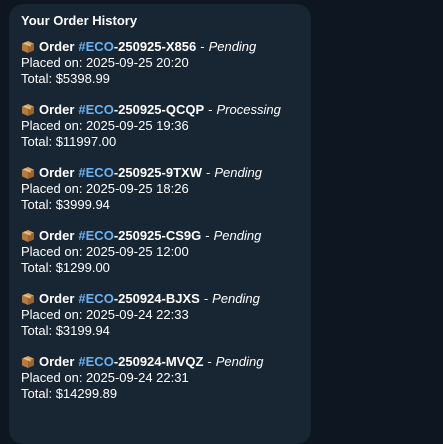 This screenshot has width=443, height=444. Describe the element at coordinates (158, 361) in the screenshot. I see `order-code: -250924-MVQZ` at that location.